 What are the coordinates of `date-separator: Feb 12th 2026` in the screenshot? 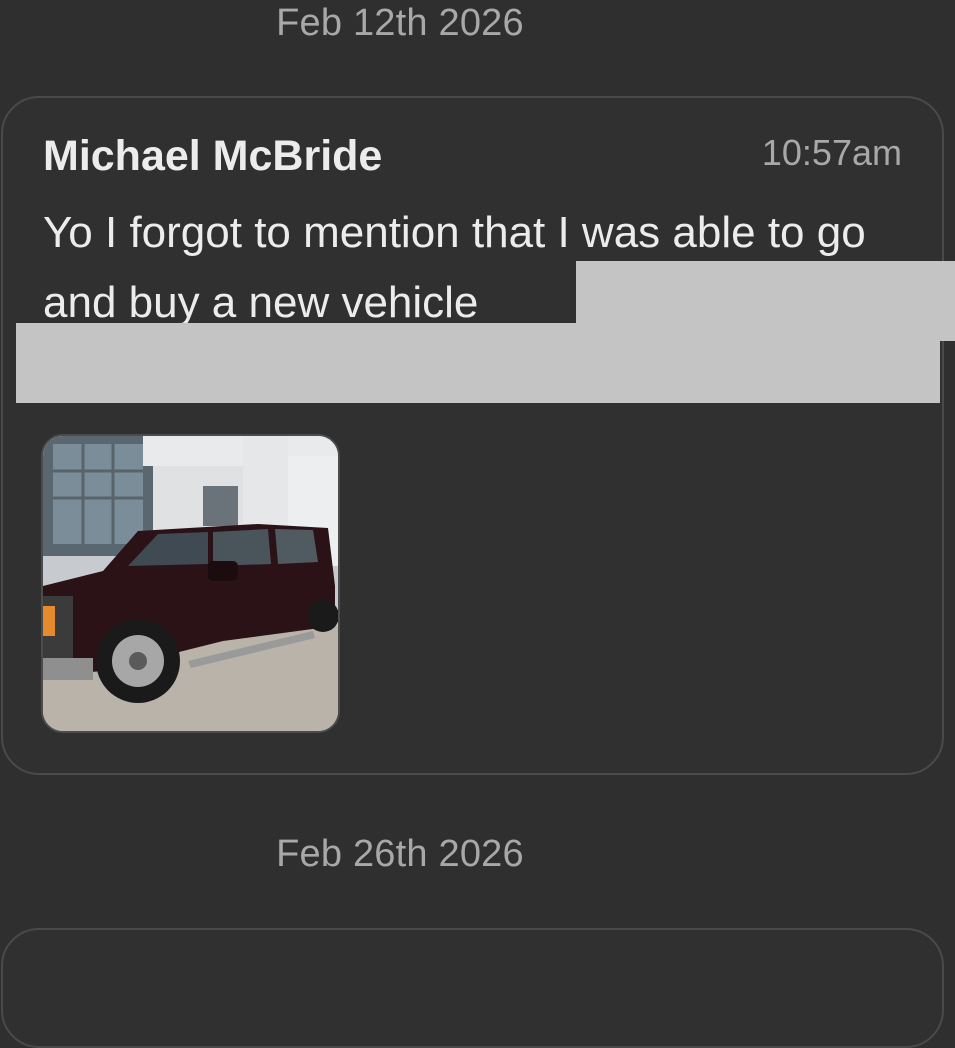 It's located at (400, 23).